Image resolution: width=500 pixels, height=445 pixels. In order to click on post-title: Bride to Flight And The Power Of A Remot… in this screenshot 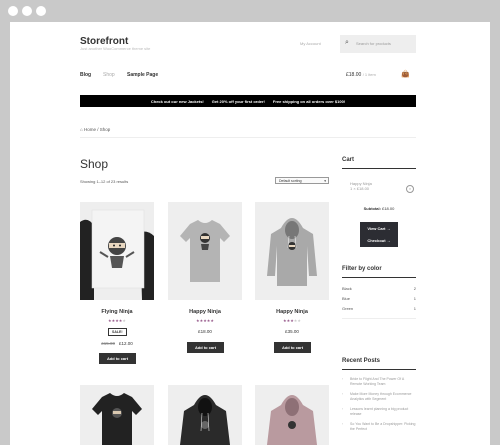, I will do `click(377, 381)`.